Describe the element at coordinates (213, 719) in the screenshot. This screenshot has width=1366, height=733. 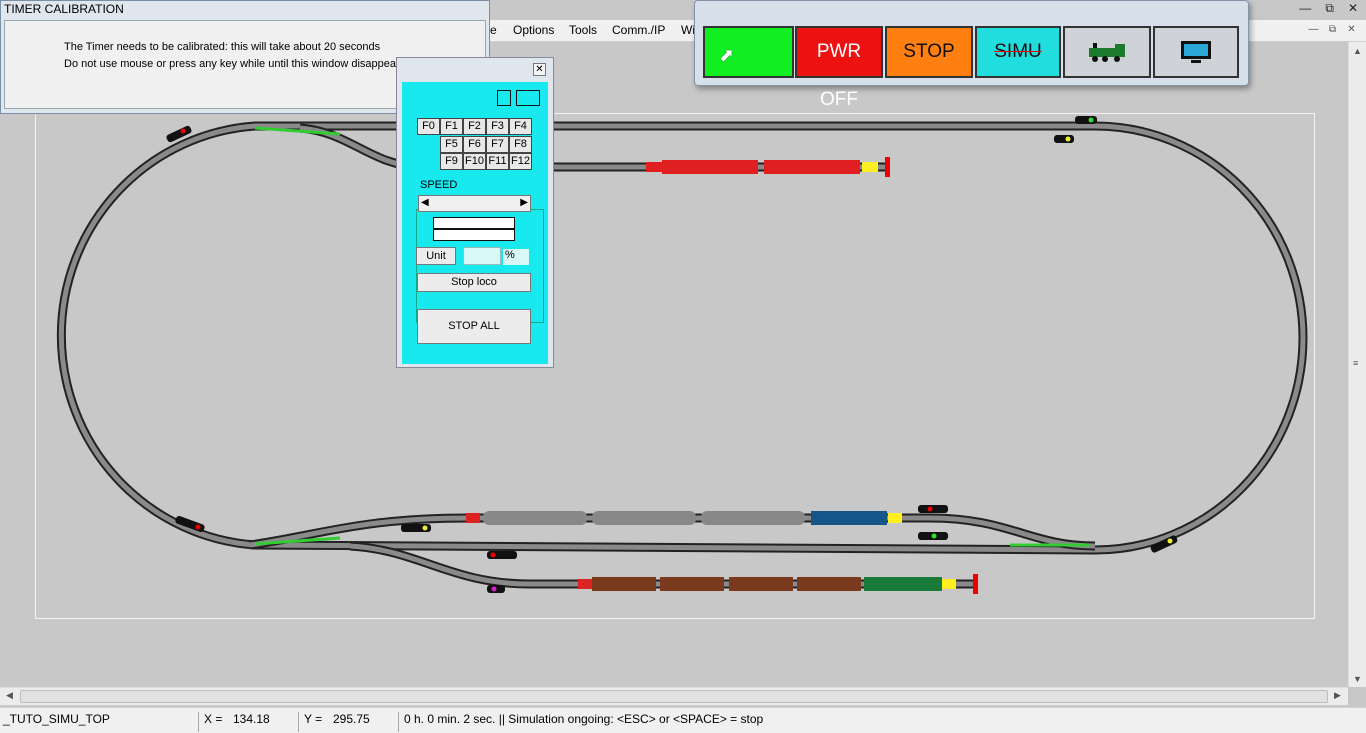
I see `status-x-label: X =` at that location.